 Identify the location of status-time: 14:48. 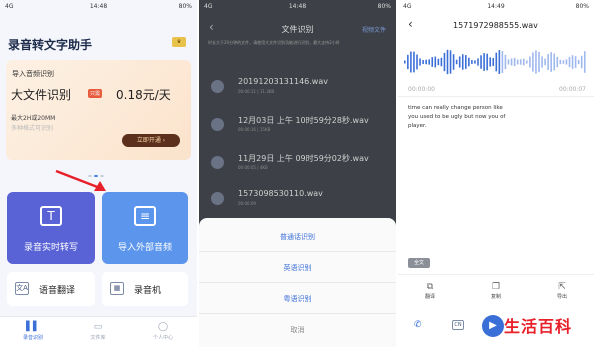
(297, 6).